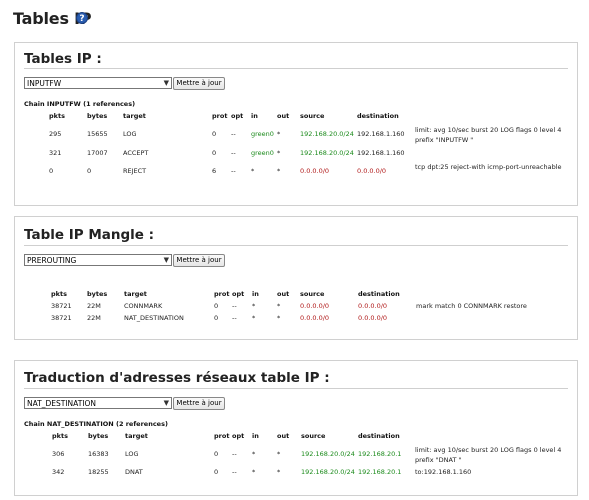 The height and width of the screenshot is (500, 589). I want to click on chain-select-value: INPUTFW, so click(44, 83).